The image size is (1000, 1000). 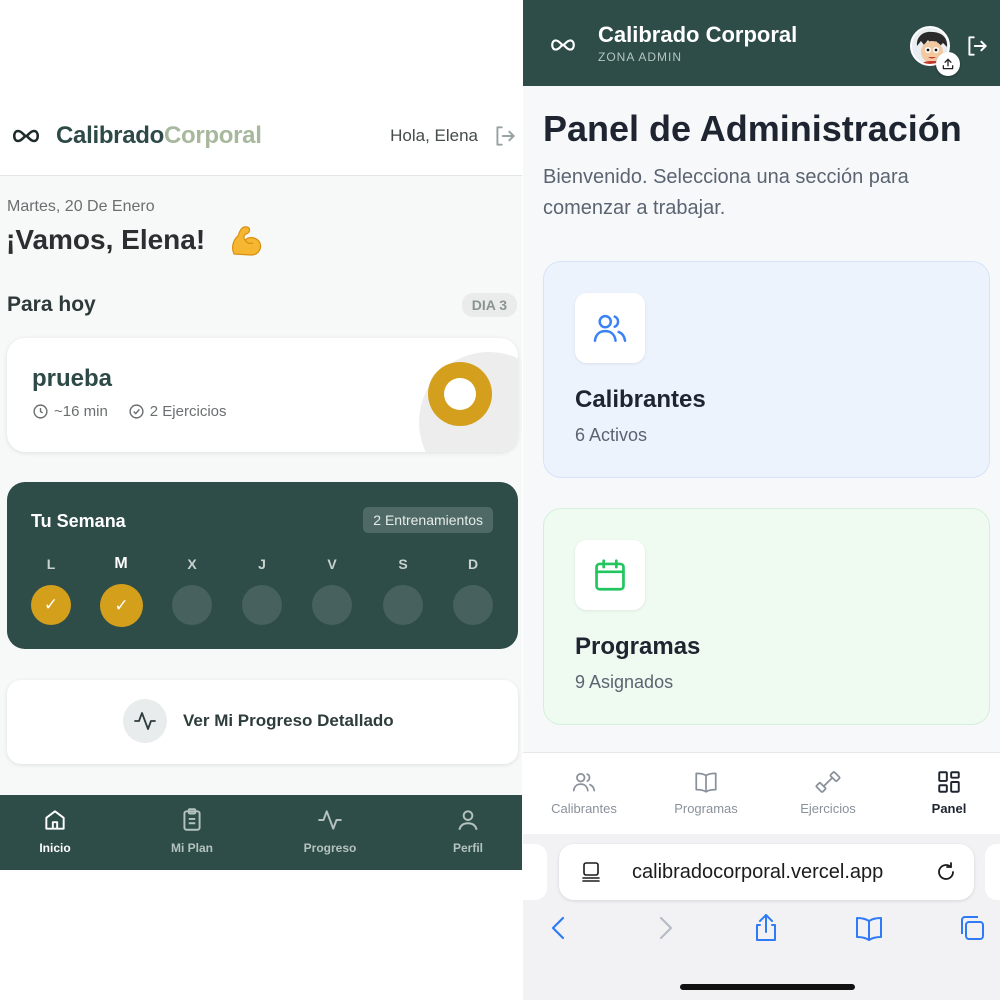 I want to click on programas-card: Programas 9 Asignados, so click(x=766, y=616).